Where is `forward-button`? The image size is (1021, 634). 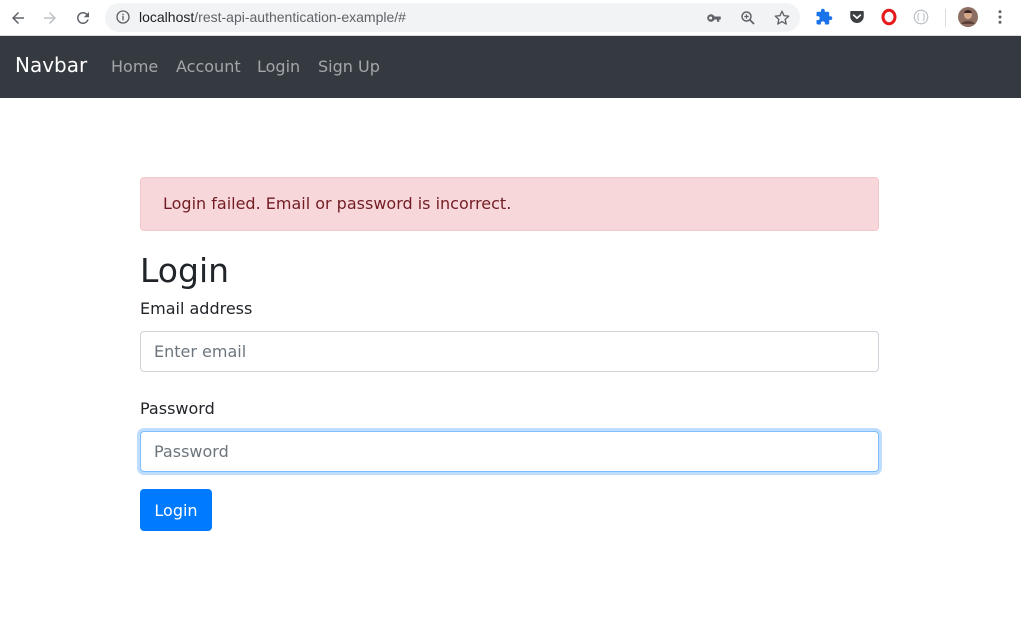 forward-button is located at coordinates (50, 18).